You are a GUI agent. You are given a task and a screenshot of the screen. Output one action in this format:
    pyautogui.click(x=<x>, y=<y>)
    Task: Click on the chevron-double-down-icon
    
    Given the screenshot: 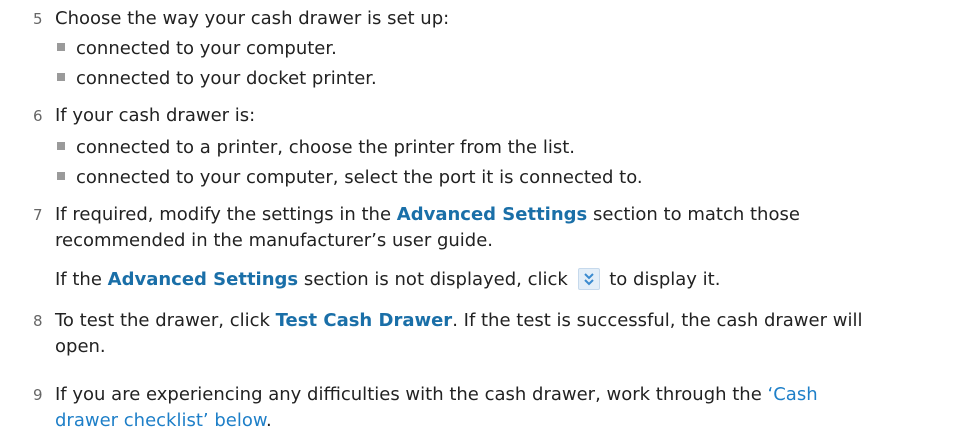 What is the action you would take?
    pyautogui.click(x=588, y=279)
    